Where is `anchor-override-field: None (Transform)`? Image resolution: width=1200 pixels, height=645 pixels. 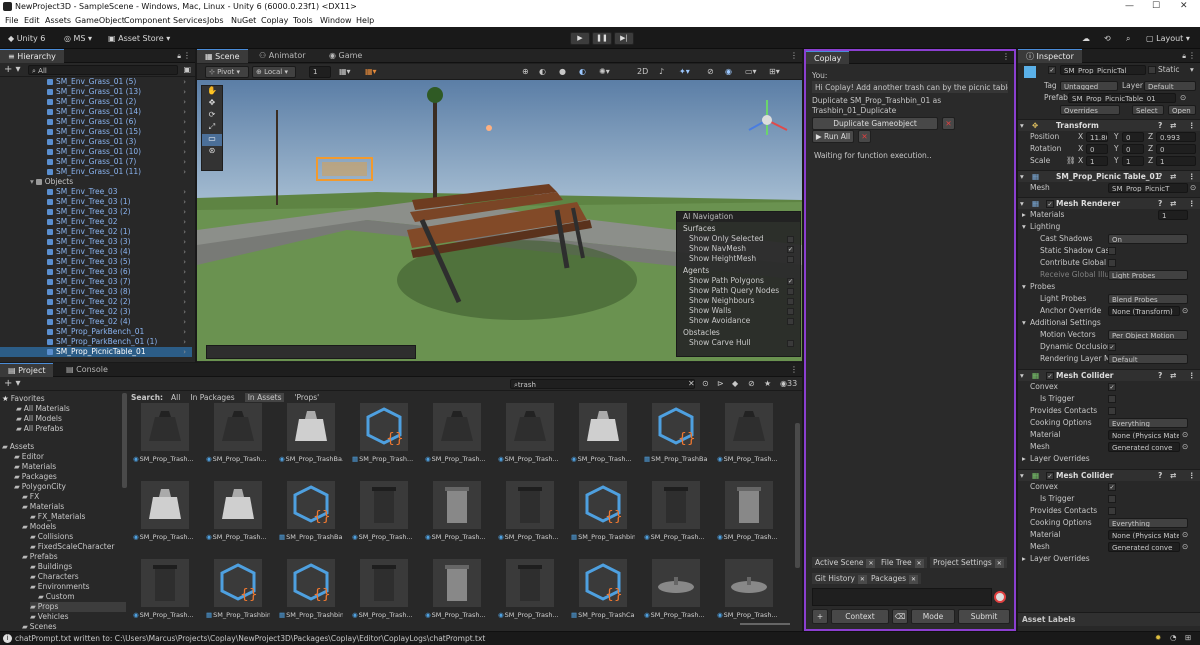 anchor-override-field: None (Transform) is located at coordinates (1144, 311).